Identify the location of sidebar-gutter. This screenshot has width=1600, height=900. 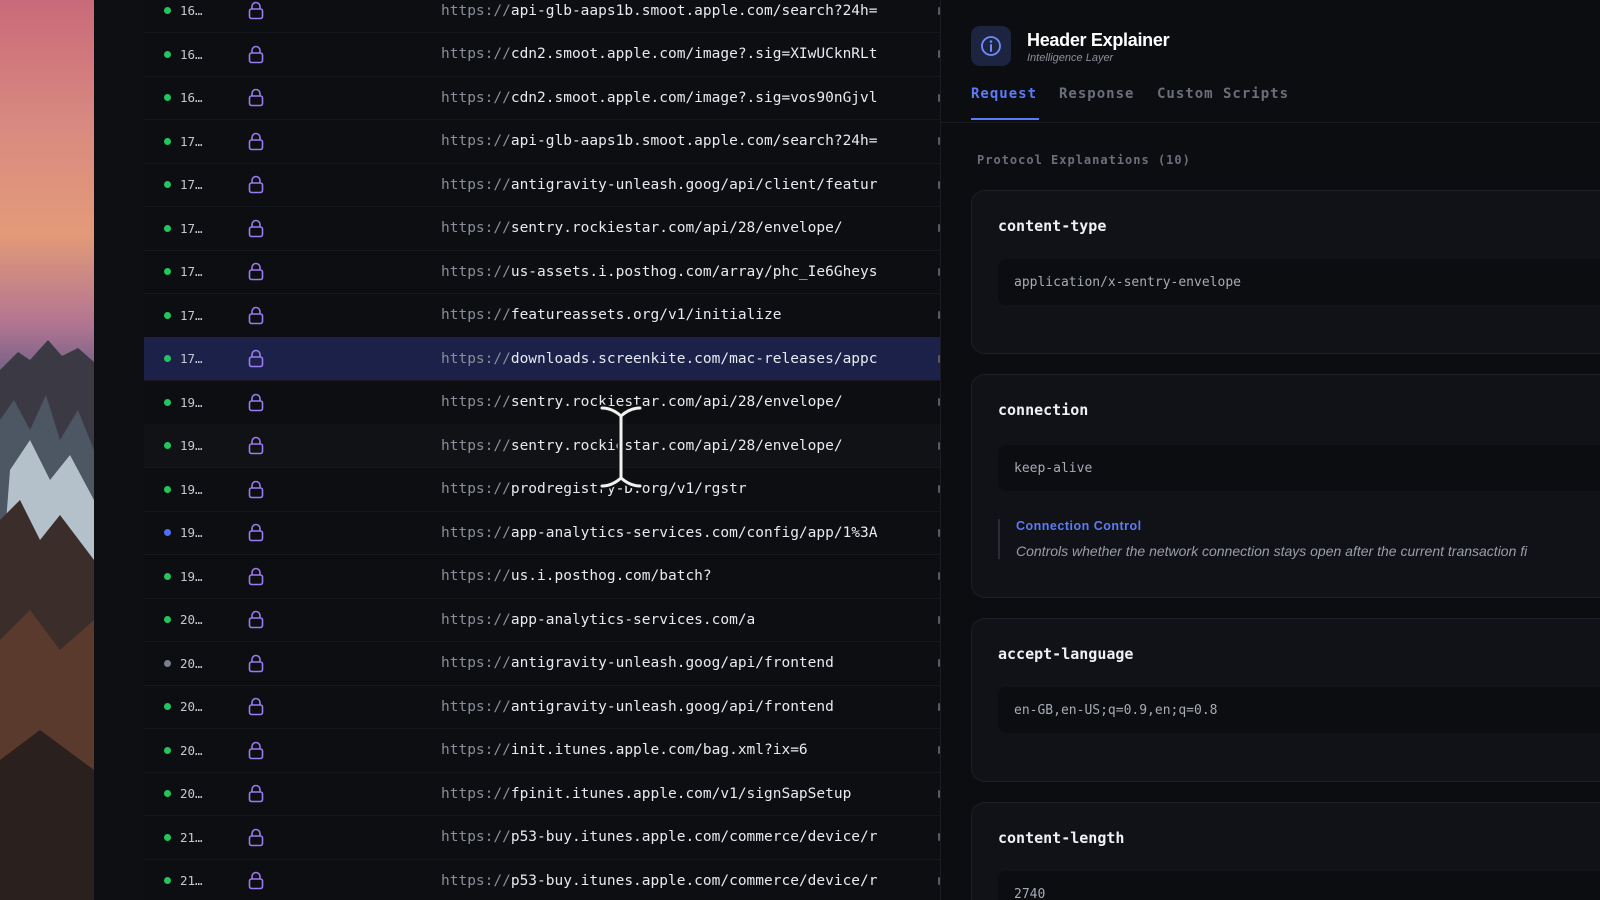
(119, 450).